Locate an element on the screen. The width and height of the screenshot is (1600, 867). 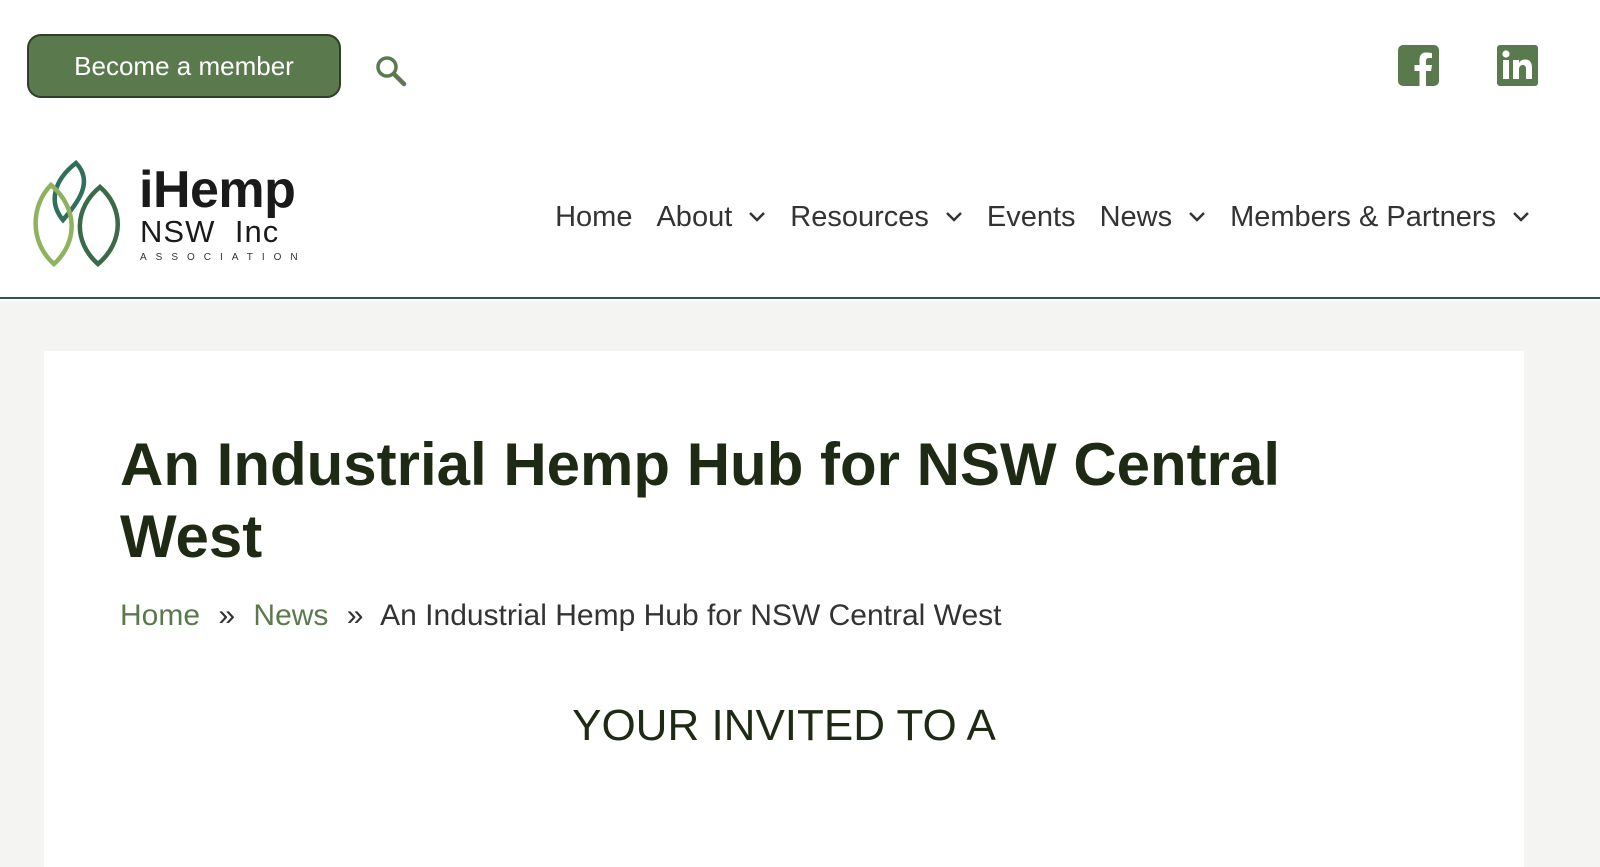
nav-news: News is located at coordinates (1153, 217).